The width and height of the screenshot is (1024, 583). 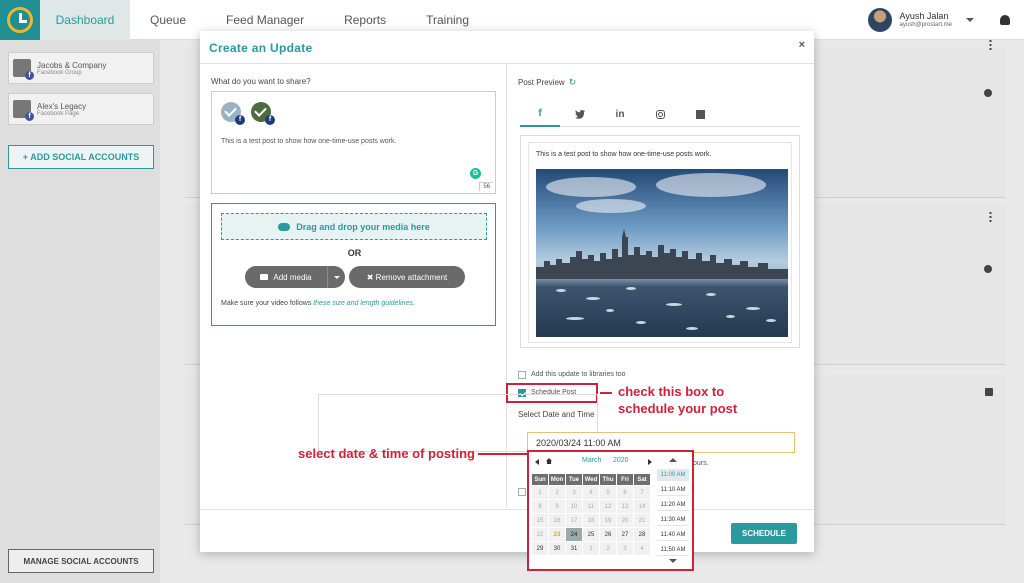 I want to click on calendar-day: 18, so click(x=591, y=520).